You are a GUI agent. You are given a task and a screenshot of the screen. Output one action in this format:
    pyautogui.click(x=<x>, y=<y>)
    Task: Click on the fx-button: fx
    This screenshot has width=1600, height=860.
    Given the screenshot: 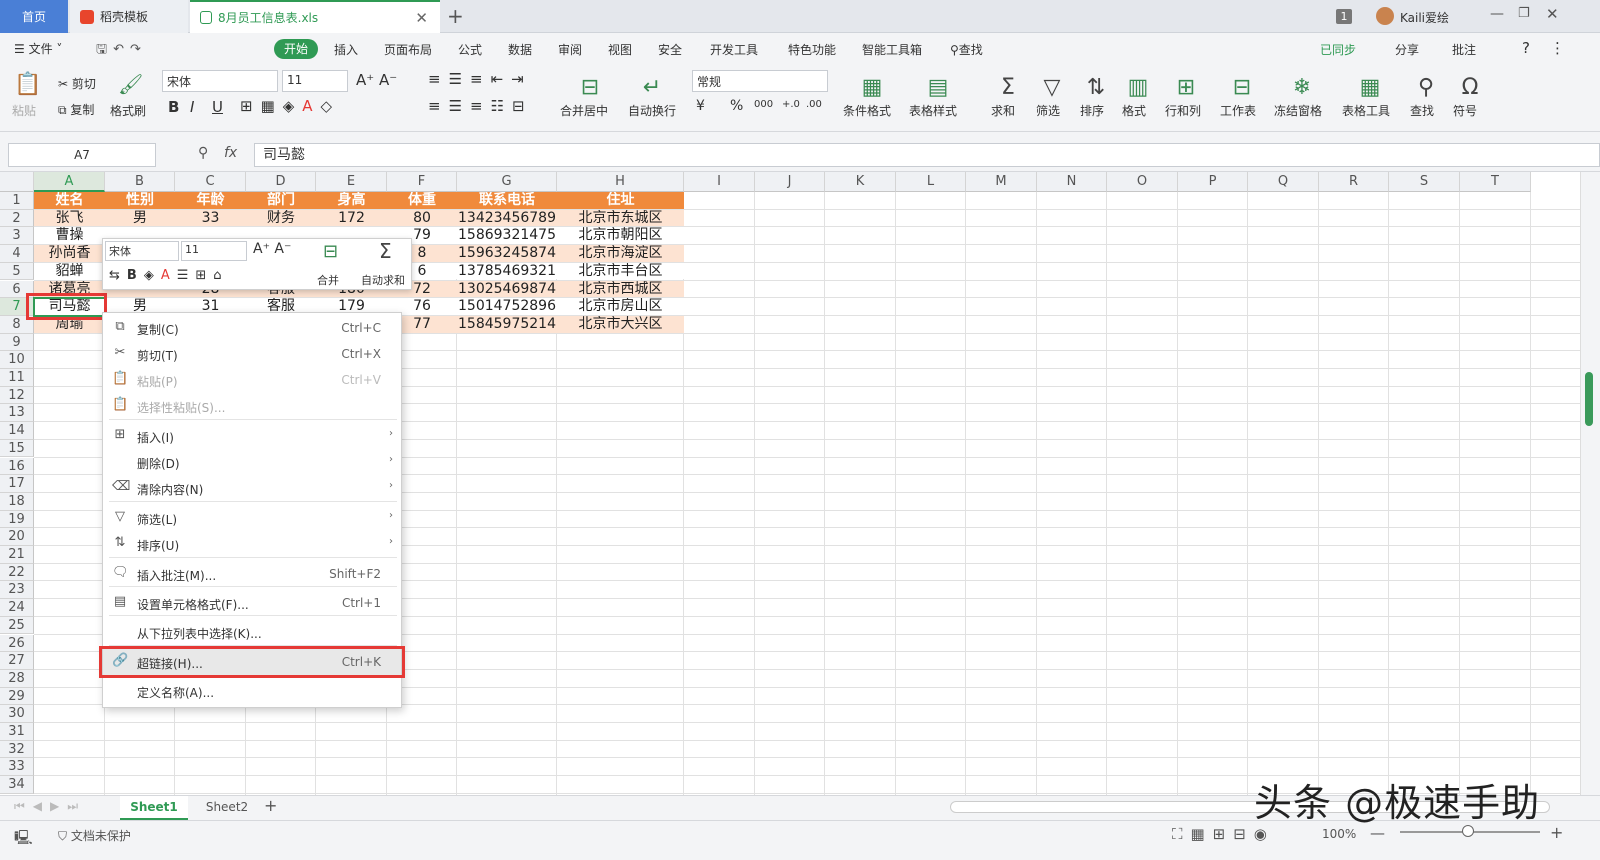 What is the action you would take?
    pyautogui.click(x=230, y=153)
    